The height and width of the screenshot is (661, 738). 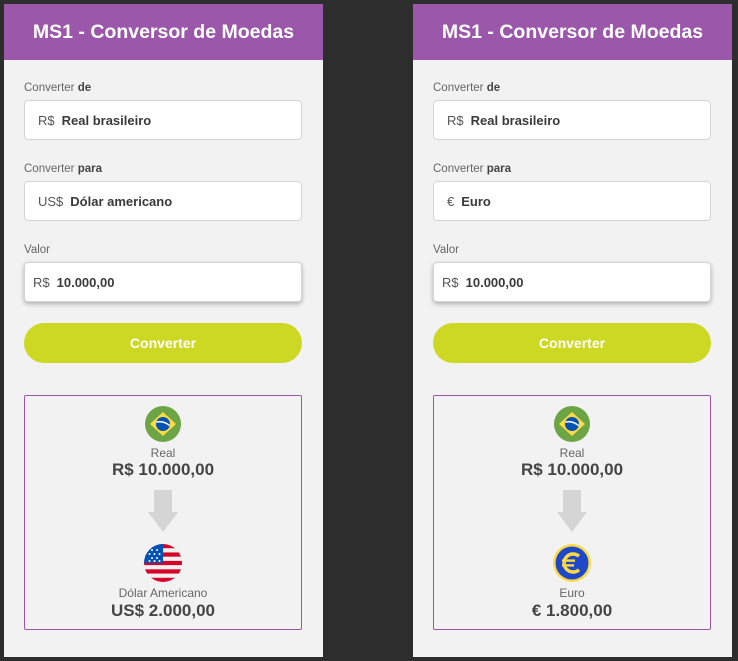 I want to click on target-amount: € 1.800,00, so click(x=572, y=610).